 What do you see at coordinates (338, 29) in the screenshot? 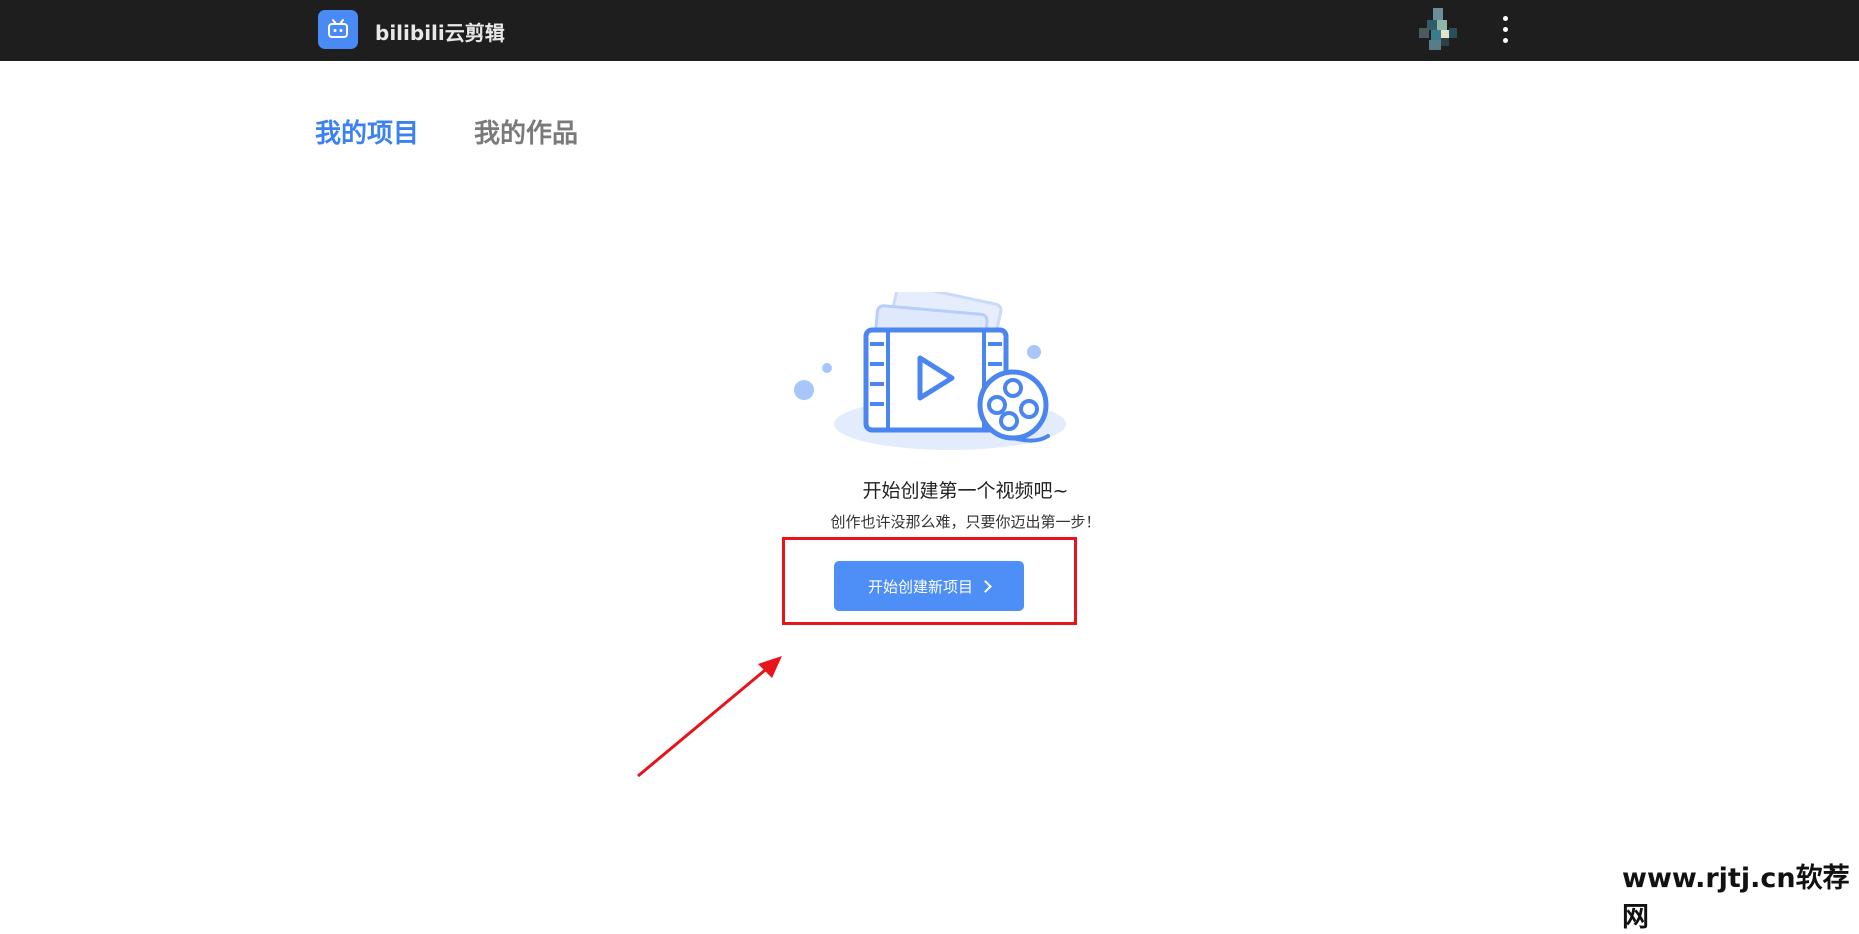
I see `bilibili-logo-icon` at bounding box center [338, 29].